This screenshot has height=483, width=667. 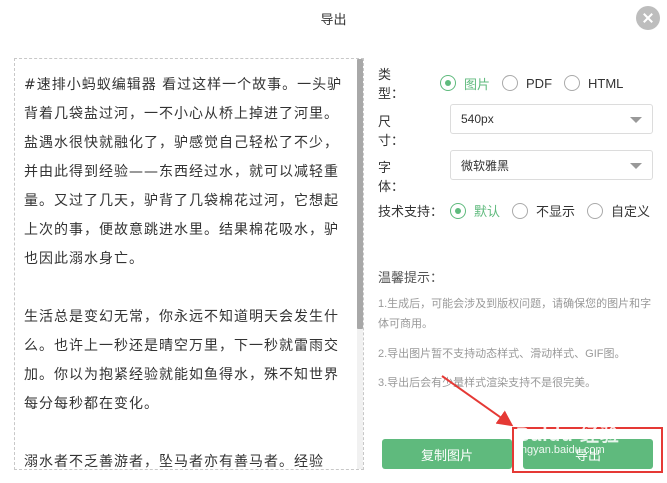 What do you see at coordinates (477, 401) in the screenshot?
I see `annotation-arrow` at bounding box center [477, 401].